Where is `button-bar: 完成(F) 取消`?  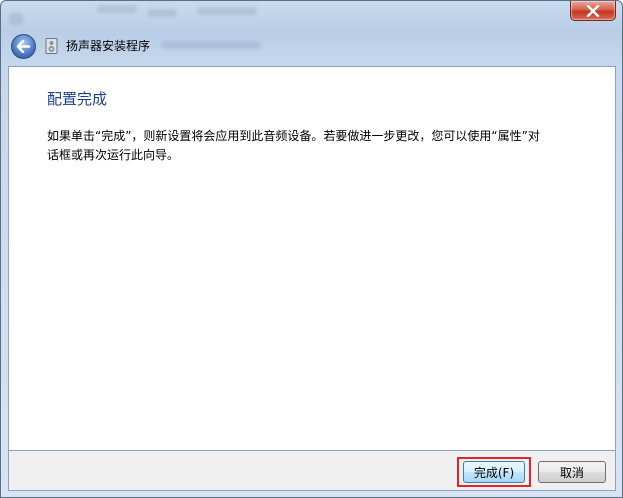 button-bar: 完成(F) 取消 is located at coordinates (312, 471).